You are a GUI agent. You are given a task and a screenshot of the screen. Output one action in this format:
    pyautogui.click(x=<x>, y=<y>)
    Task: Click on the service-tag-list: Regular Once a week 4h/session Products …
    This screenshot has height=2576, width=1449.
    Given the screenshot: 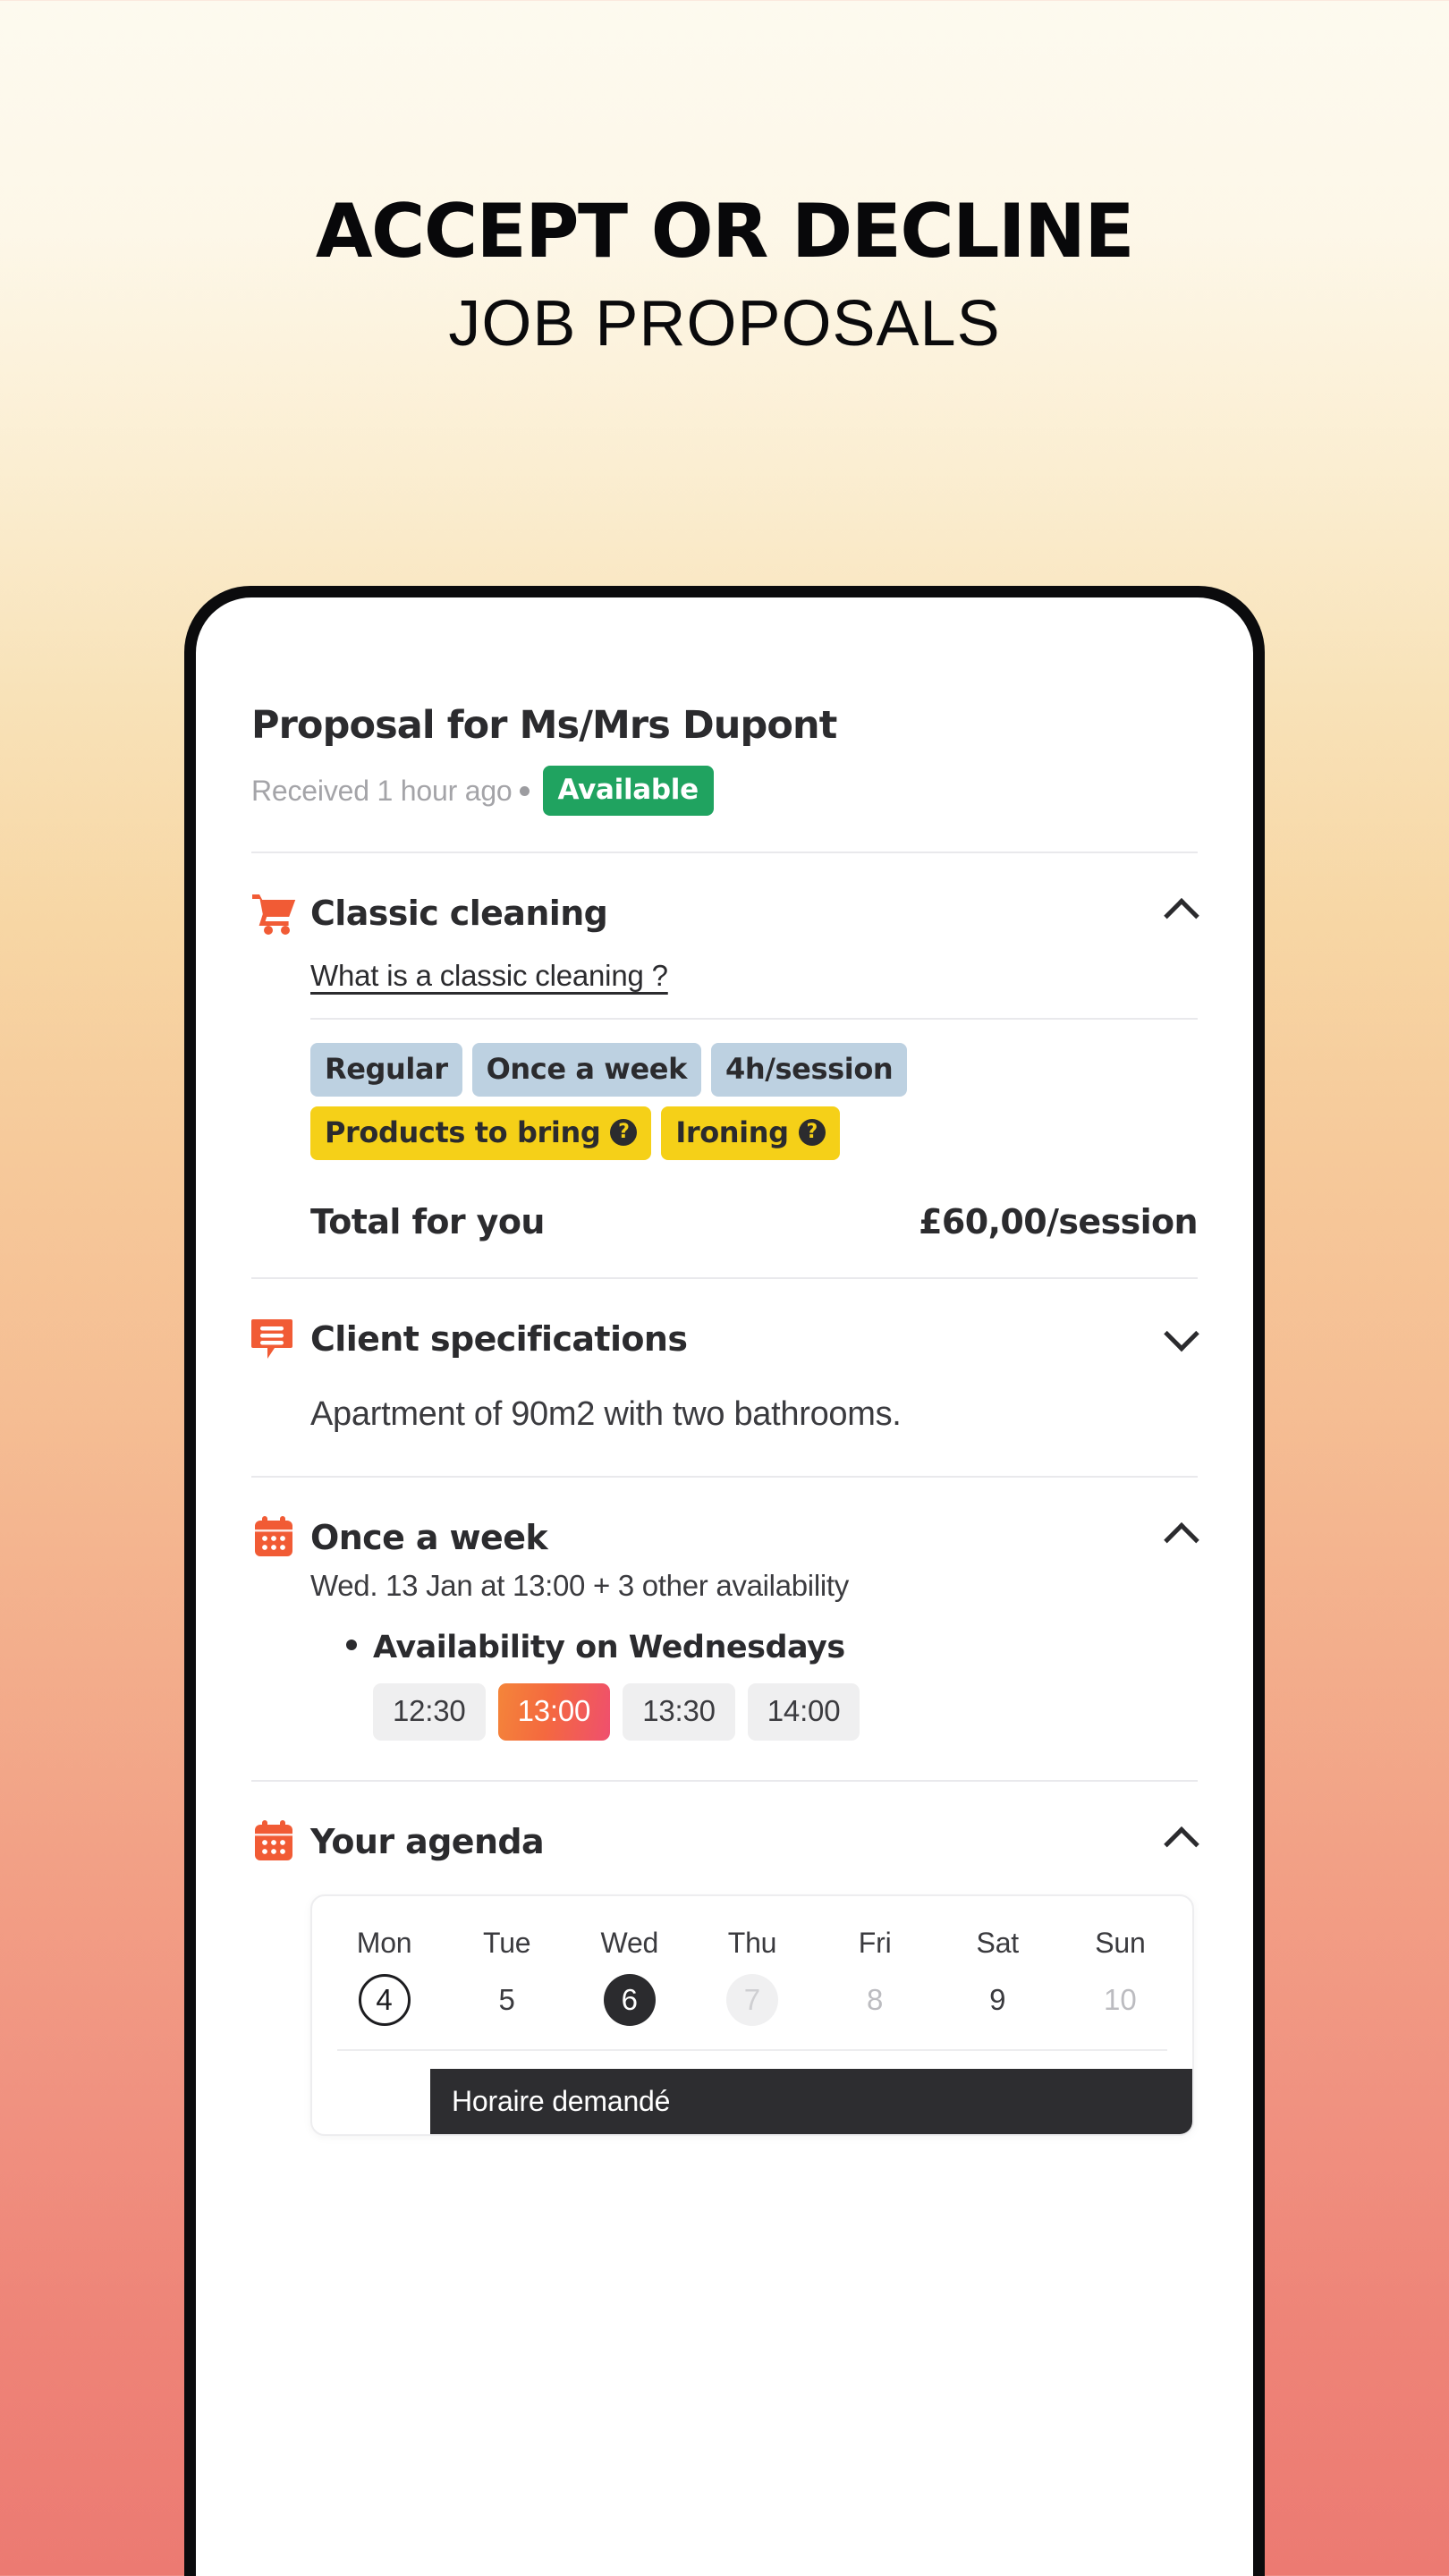 What is the action you would take?
    pyautogui.click(x=754, y=1090)
    